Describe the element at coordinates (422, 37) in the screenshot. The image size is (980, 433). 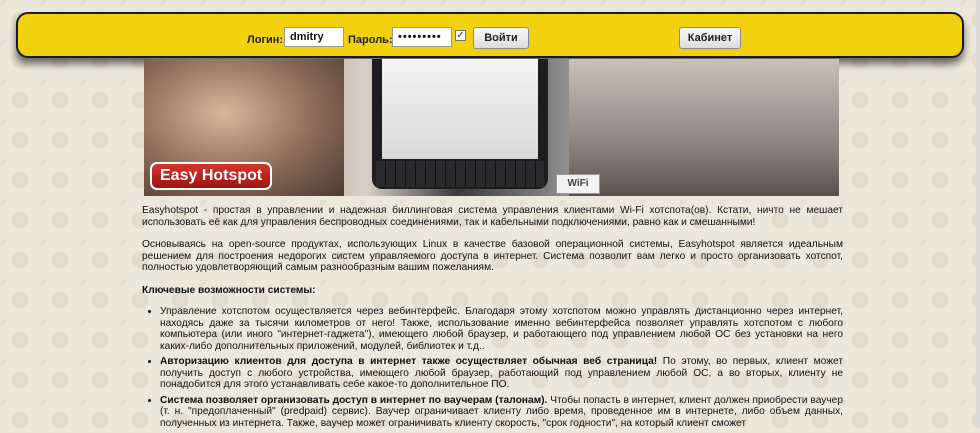
I see `password-input` at that location.